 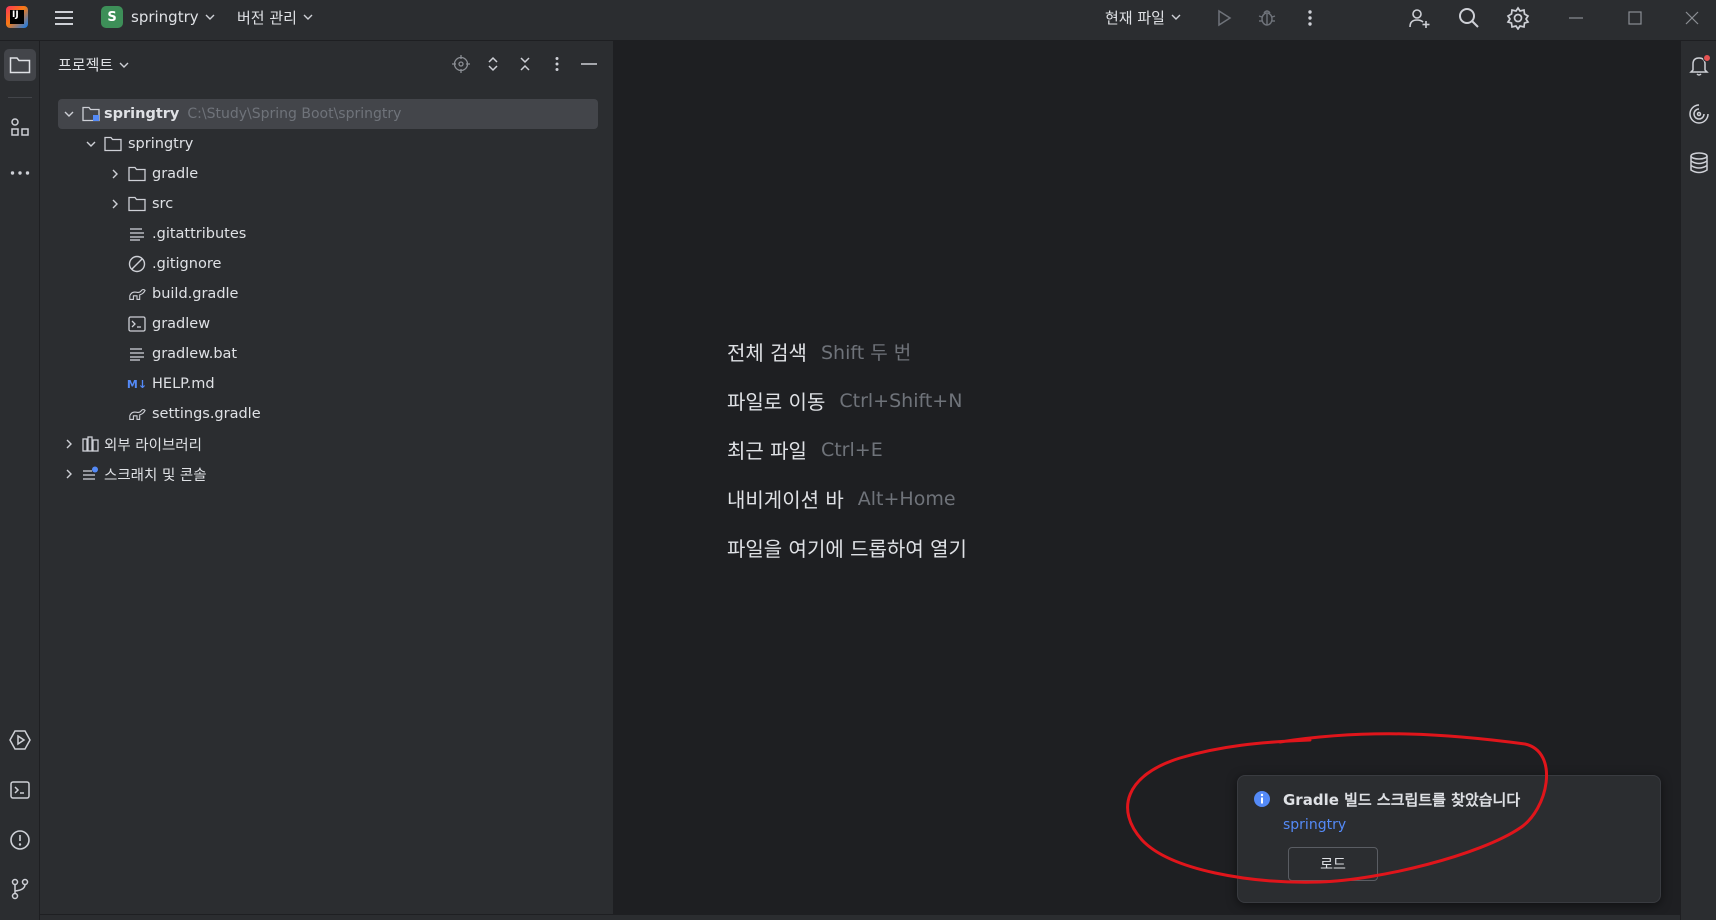 What do you see at coordinates (1518, 18) in the screenshot?
I see `settings-gear-icon` at bounding box center [1518, 18].